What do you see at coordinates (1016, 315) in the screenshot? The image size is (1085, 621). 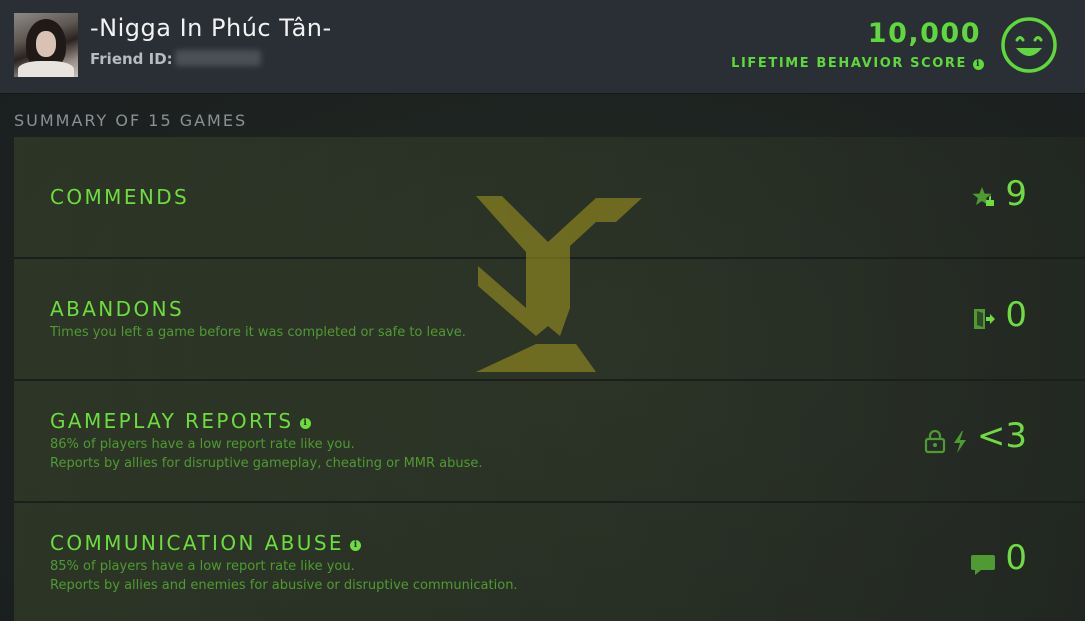 I see `abandons-value: 0` at bounding box center [1016, 315].